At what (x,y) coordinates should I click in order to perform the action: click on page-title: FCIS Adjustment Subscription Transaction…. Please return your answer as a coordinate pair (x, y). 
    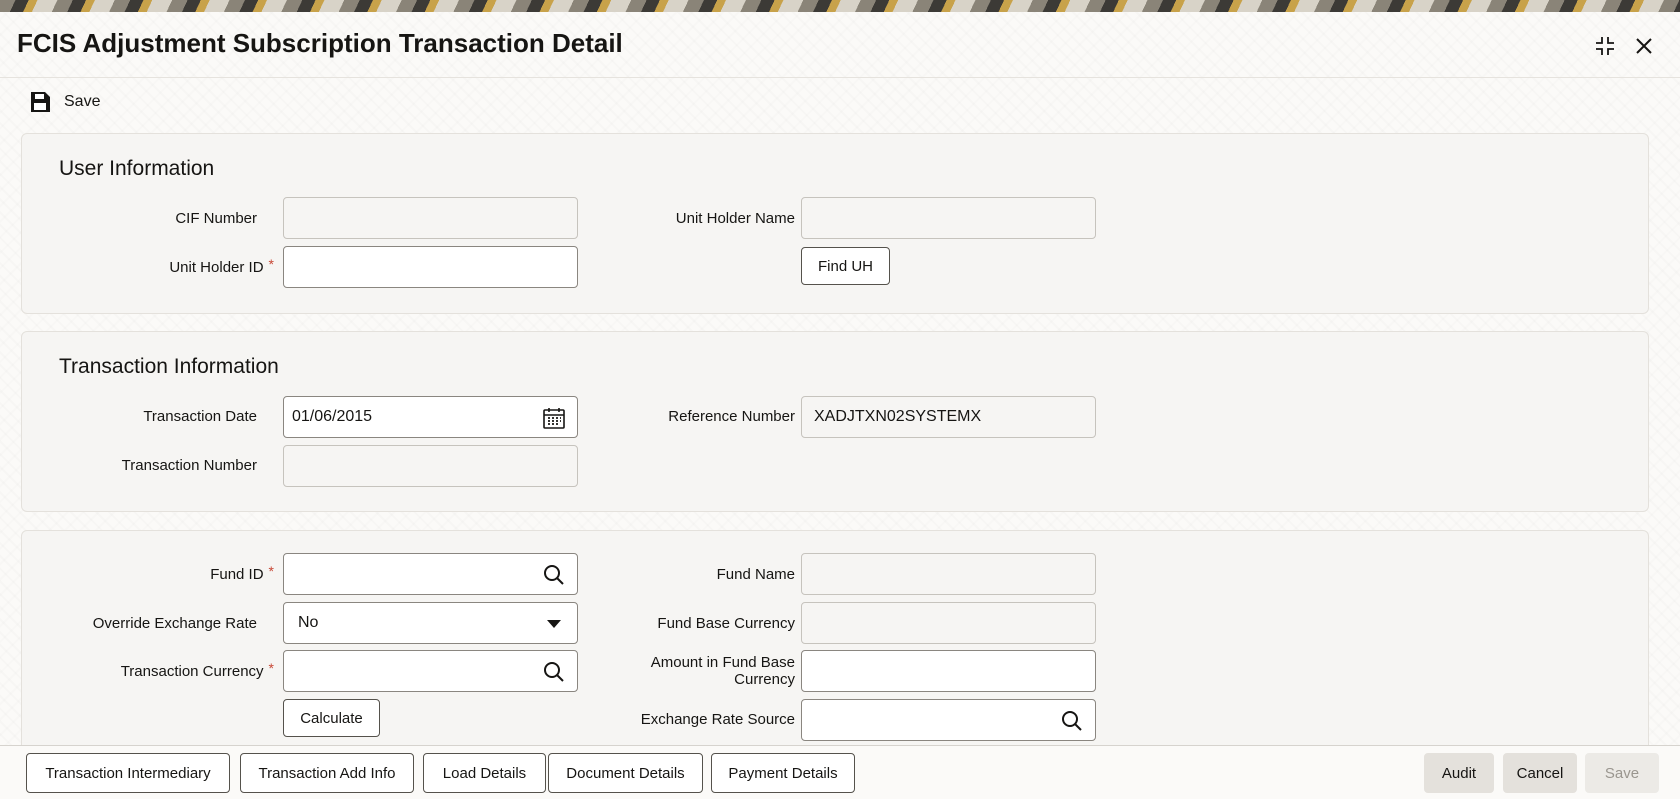
    Looking at the image, I should click on (320, 43).